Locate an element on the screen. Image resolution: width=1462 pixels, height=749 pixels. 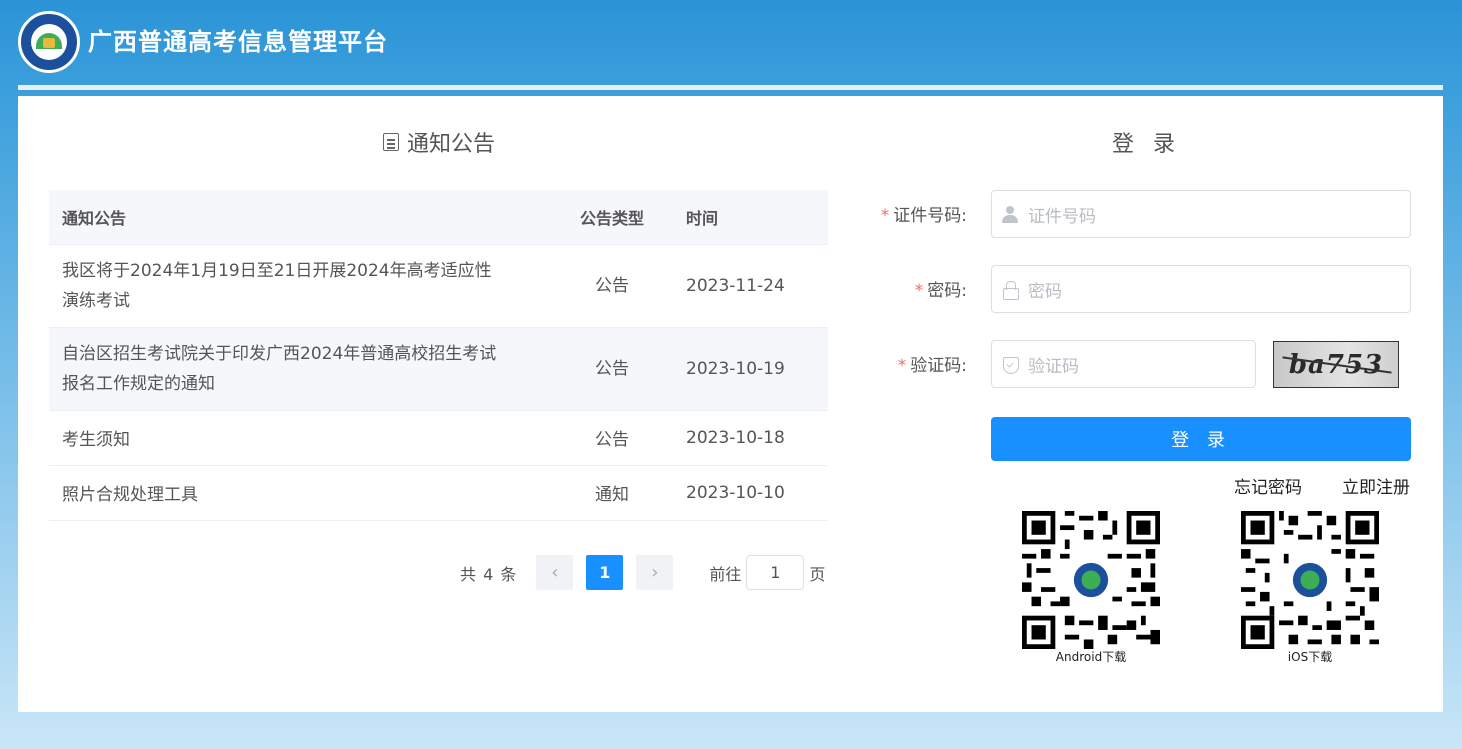
shield-icon is located at coordinates (1010, 365).